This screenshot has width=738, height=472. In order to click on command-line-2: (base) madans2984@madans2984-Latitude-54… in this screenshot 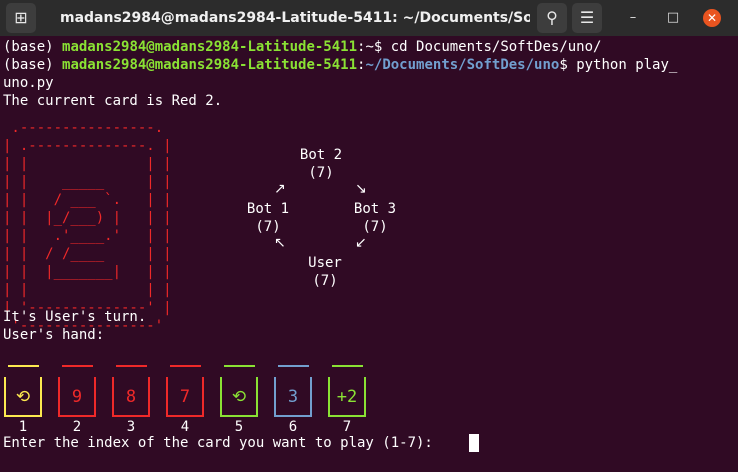, I will do `click(340, 65)`.